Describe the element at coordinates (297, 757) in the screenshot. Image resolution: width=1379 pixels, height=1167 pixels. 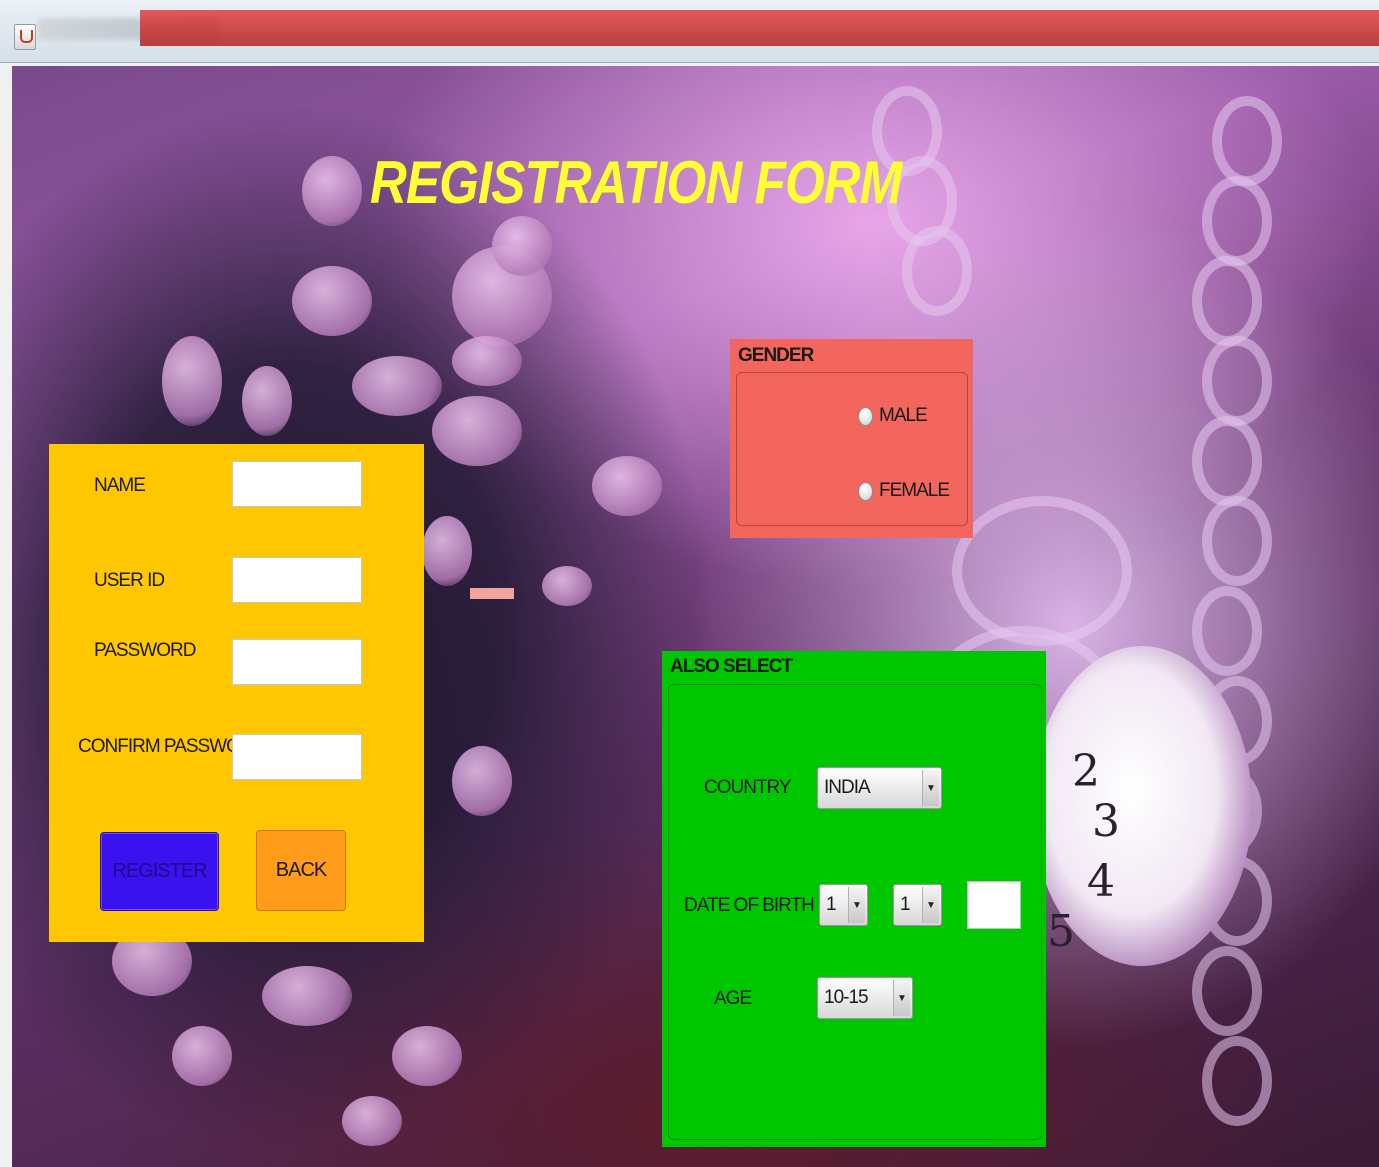
I see `confirm-password-field` at that location.